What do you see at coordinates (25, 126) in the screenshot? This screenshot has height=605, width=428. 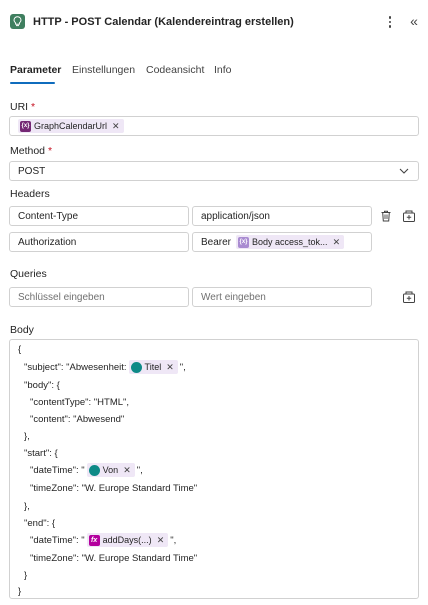 I see `variable-icon: {x}` at bounding box center [25, 126].